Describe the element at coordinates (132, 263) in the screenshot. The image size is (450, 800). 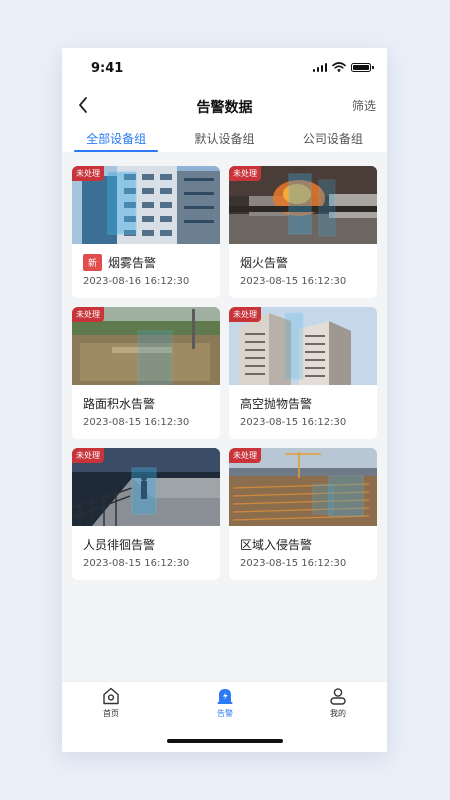
I see `card-title: 烟雾告警` at that location.